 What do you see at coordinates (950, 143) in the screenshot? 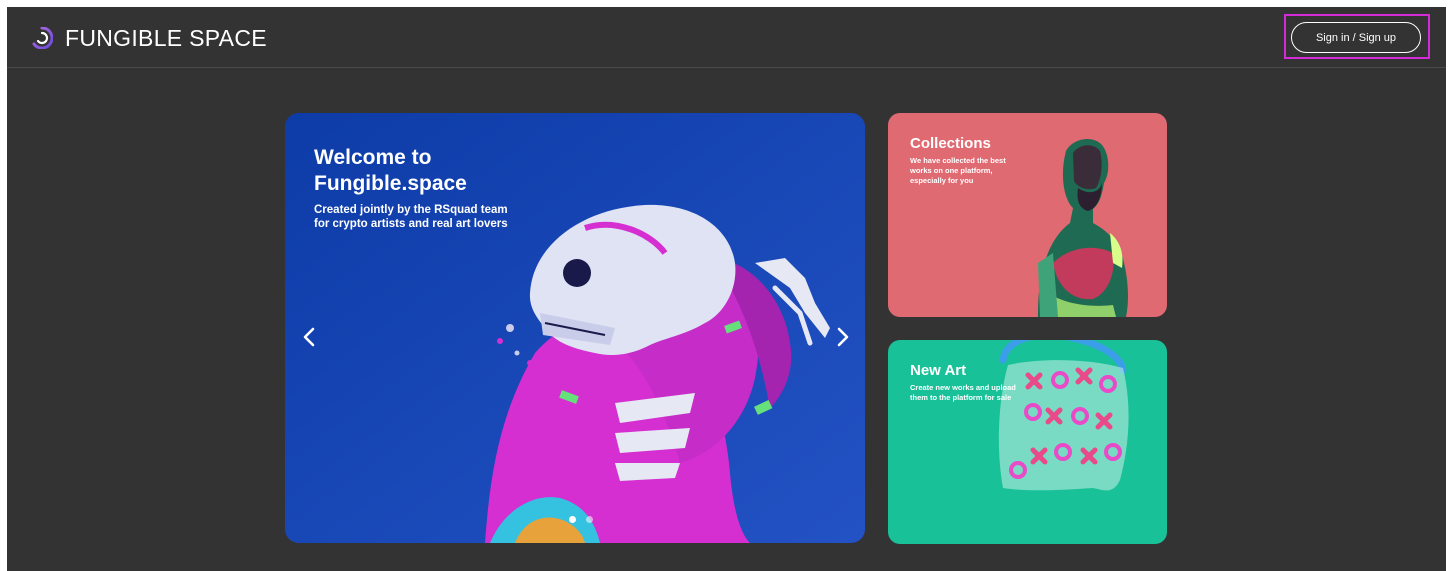
I see `collections-card-title: Collections` at bounding box center [950, 143].